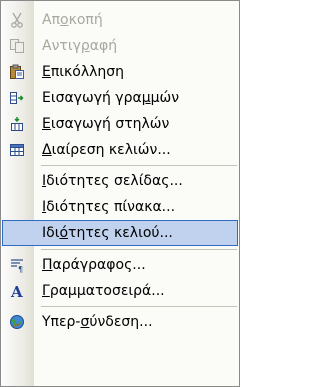 The image size is (320, 387). I want to click on menu-item-copy: Αντιγραφή, so click(120, 46).